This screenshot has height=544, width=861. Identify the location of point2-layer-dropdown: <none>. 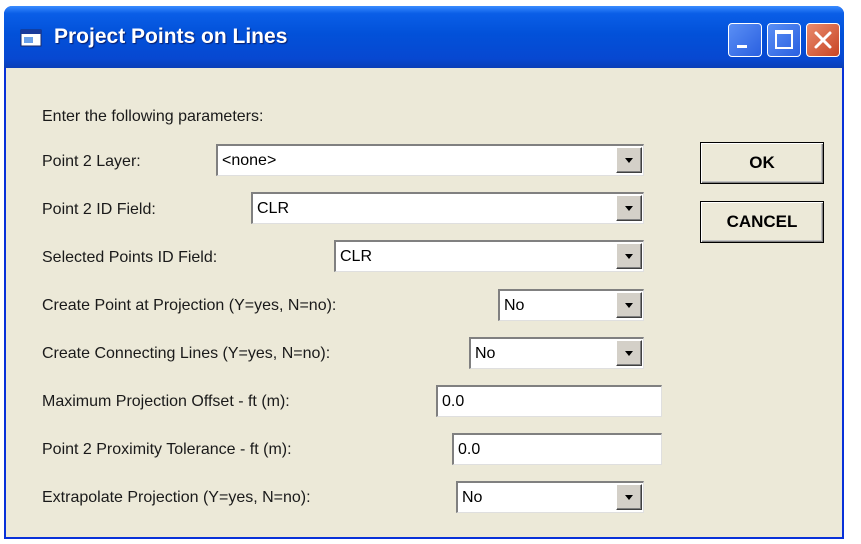
(430, 160).